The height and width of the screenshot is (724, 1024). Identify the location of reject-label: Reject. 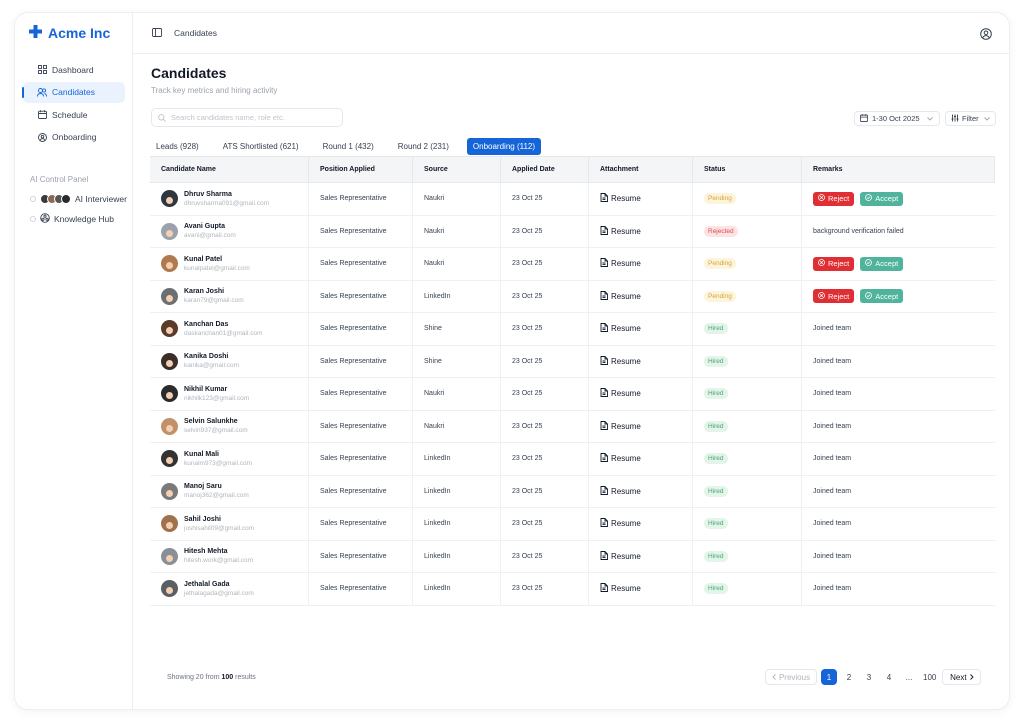
(839, 199).